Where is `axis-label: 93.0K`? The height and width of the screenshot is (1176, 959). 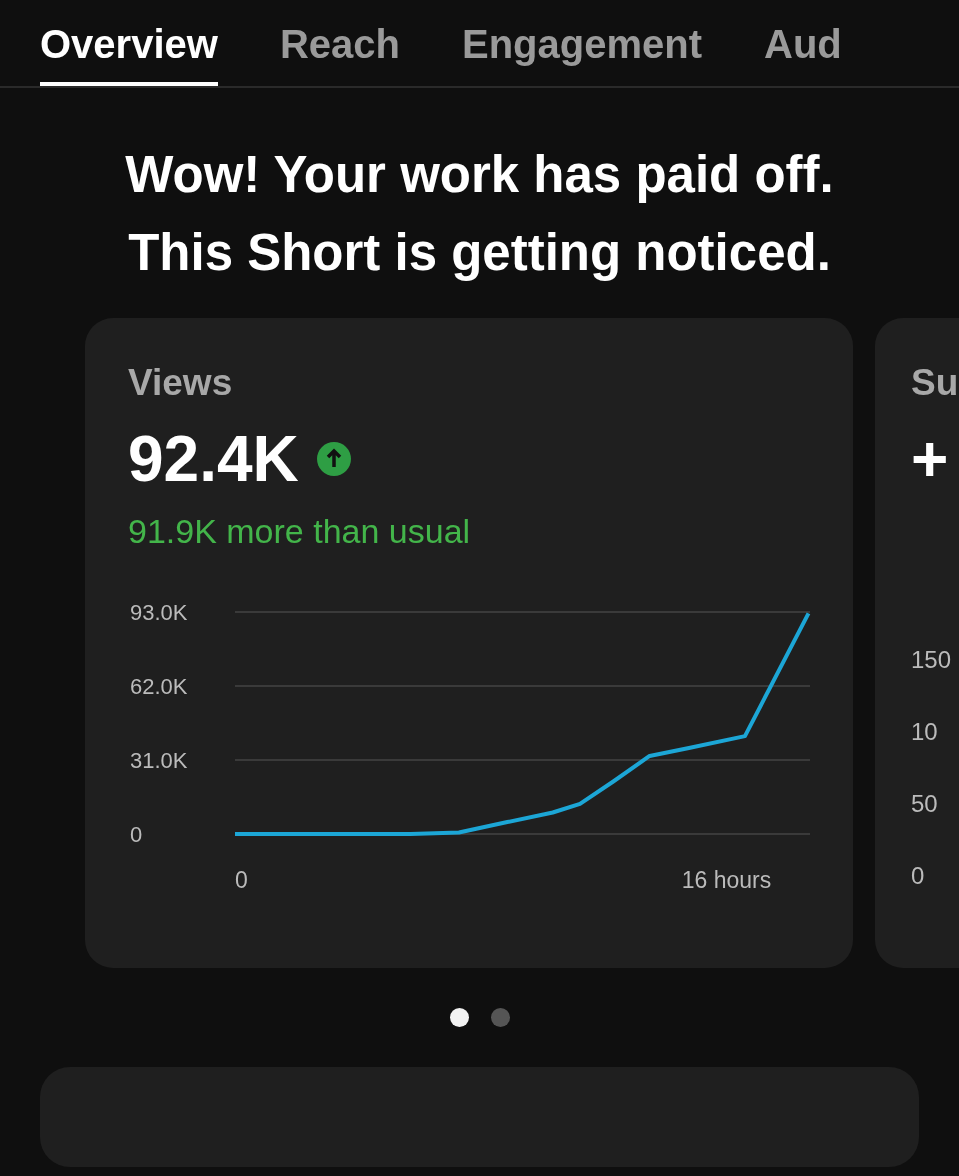 axis-label: 93.0K is located at coordinates (159, 612).